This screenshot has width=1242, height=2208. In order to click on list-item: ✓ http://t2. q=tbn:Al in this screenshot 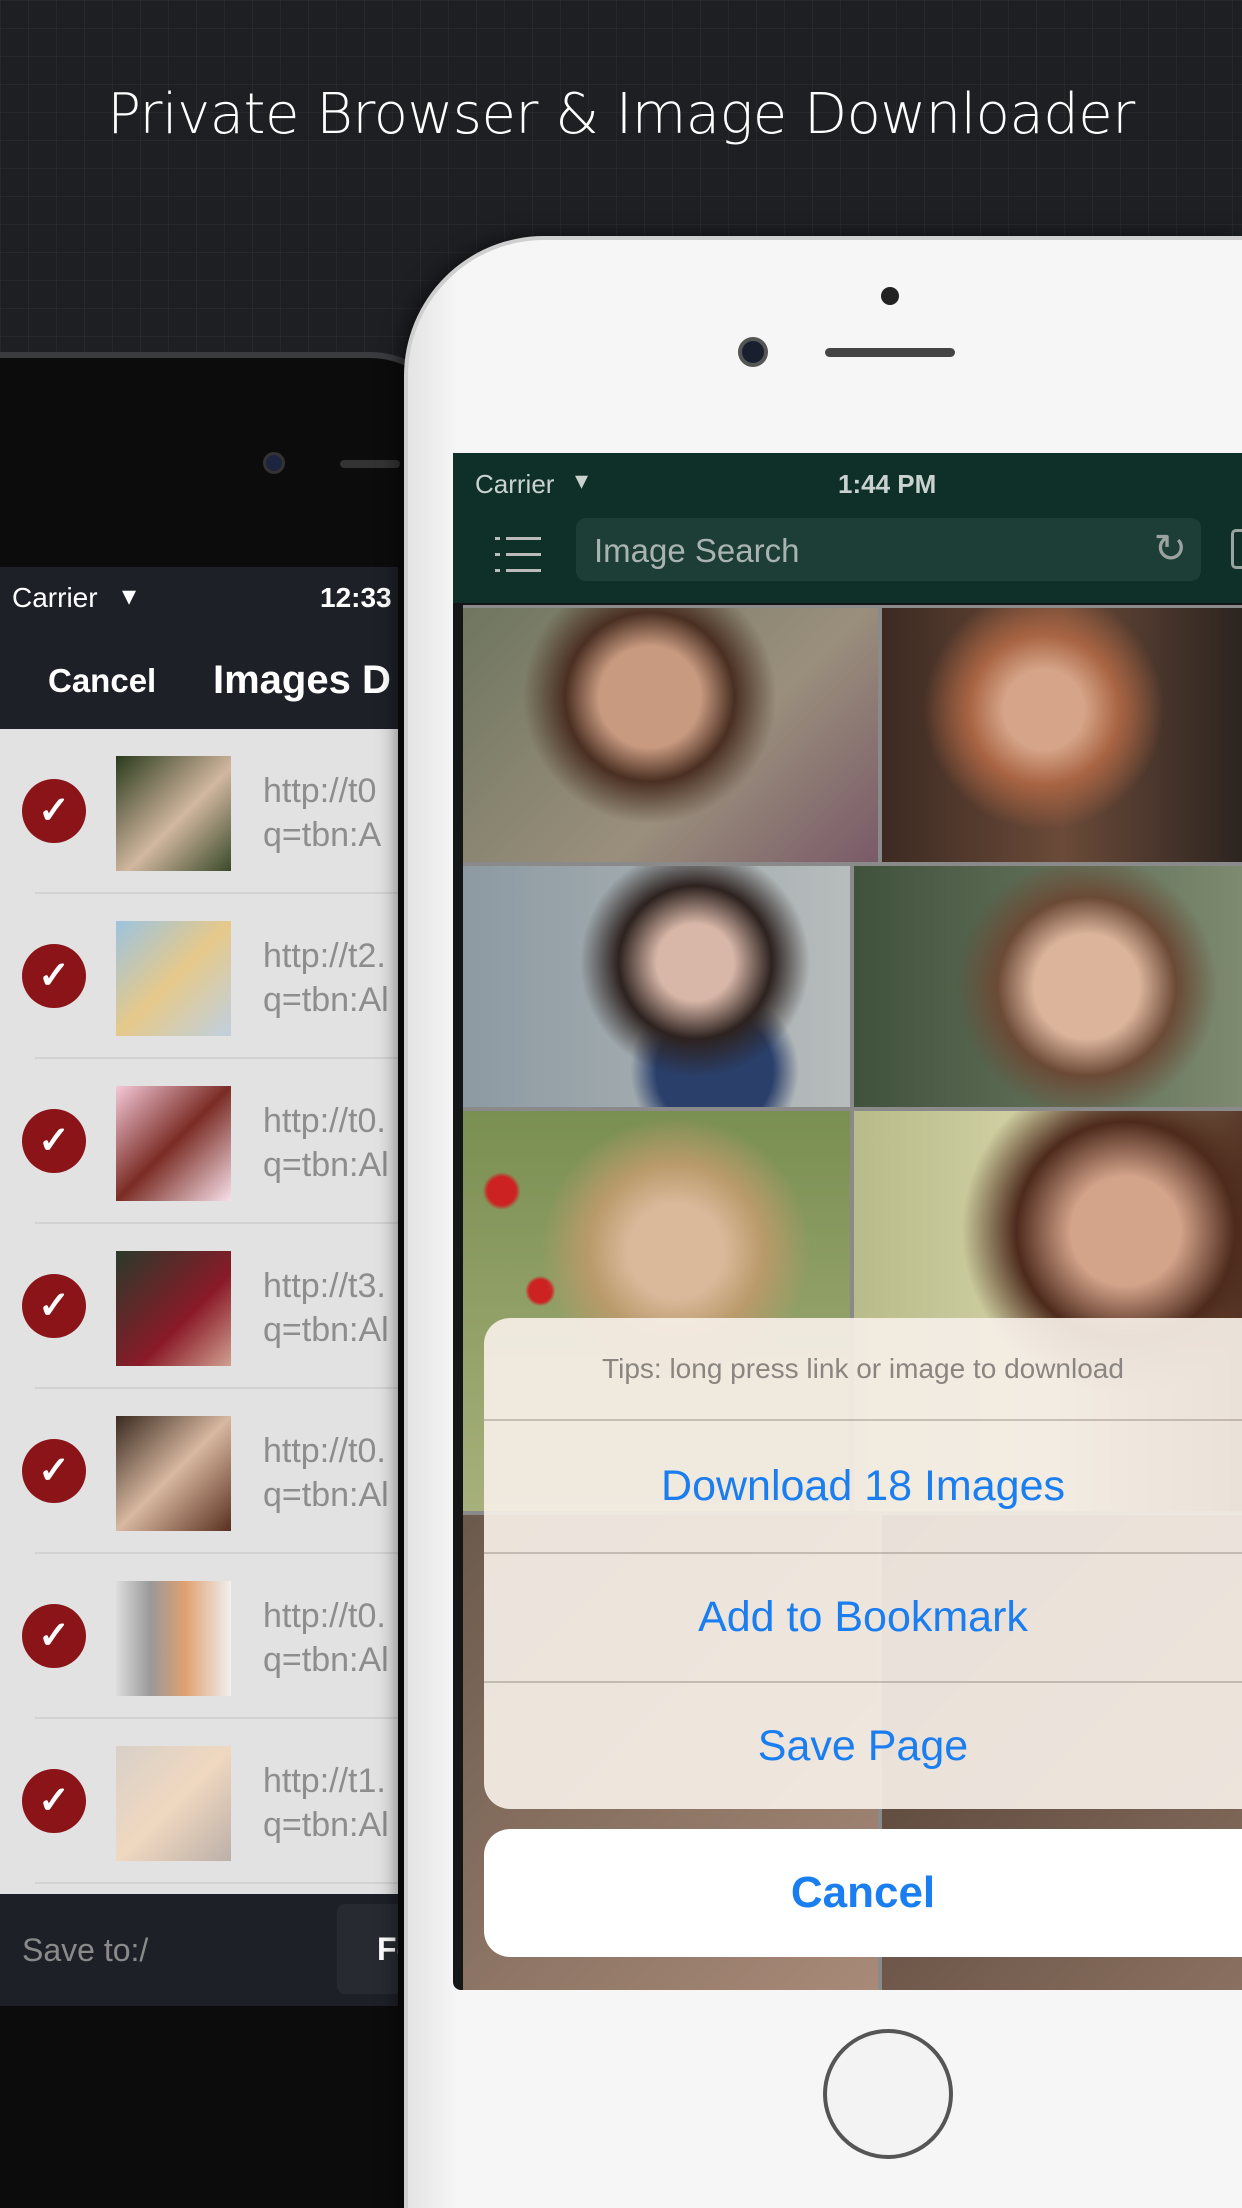, I will do `click(199, 976)`.